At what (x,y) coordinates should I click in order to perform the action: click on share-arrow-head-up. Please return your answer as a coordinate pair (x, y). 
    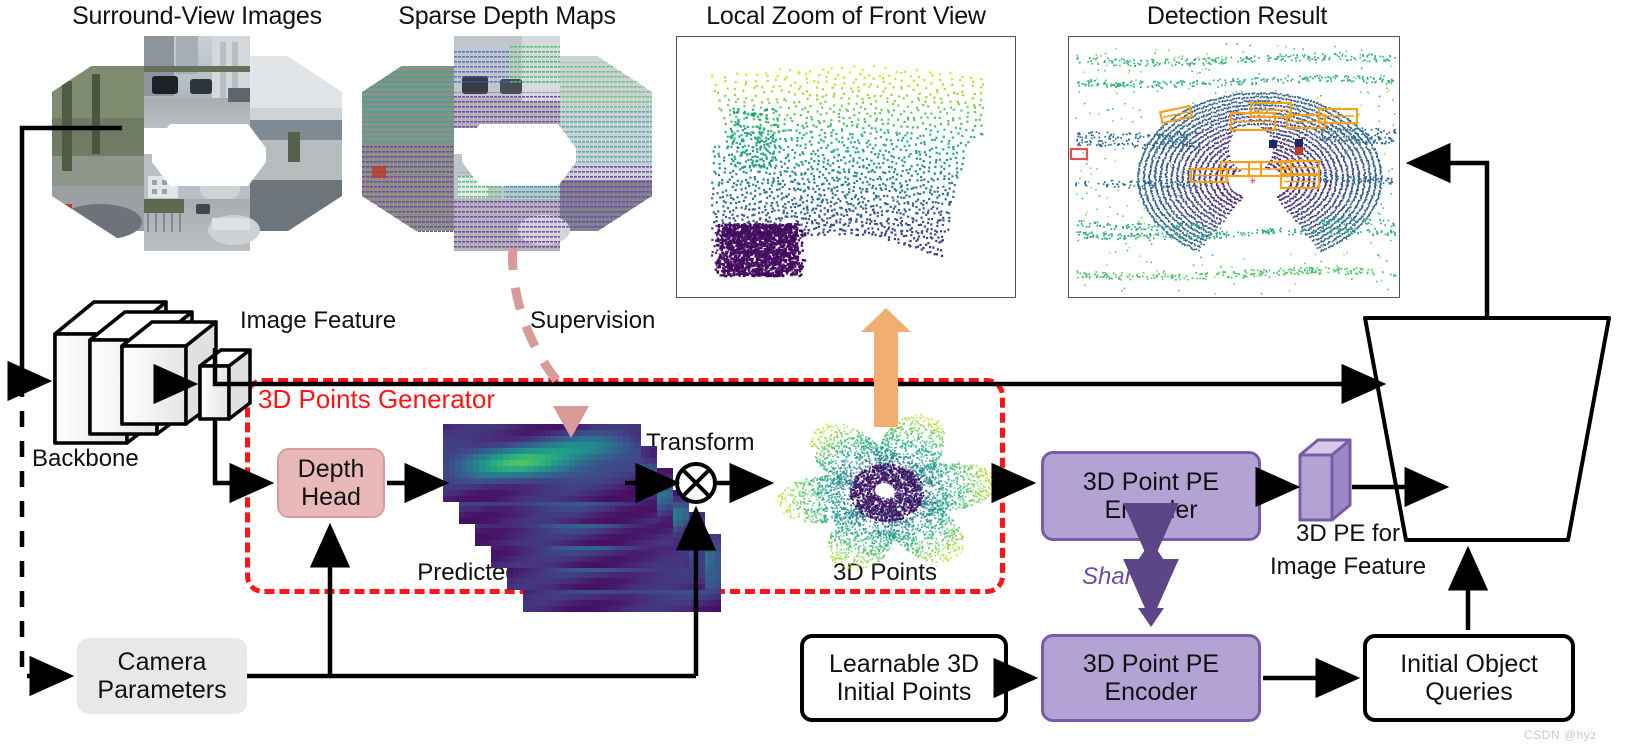
    Looking at the image, I should click on (1151, 550).